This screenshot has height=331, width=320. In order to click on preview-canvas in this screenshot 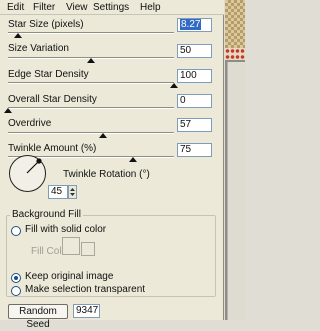, I will do `click(236, 191)`.